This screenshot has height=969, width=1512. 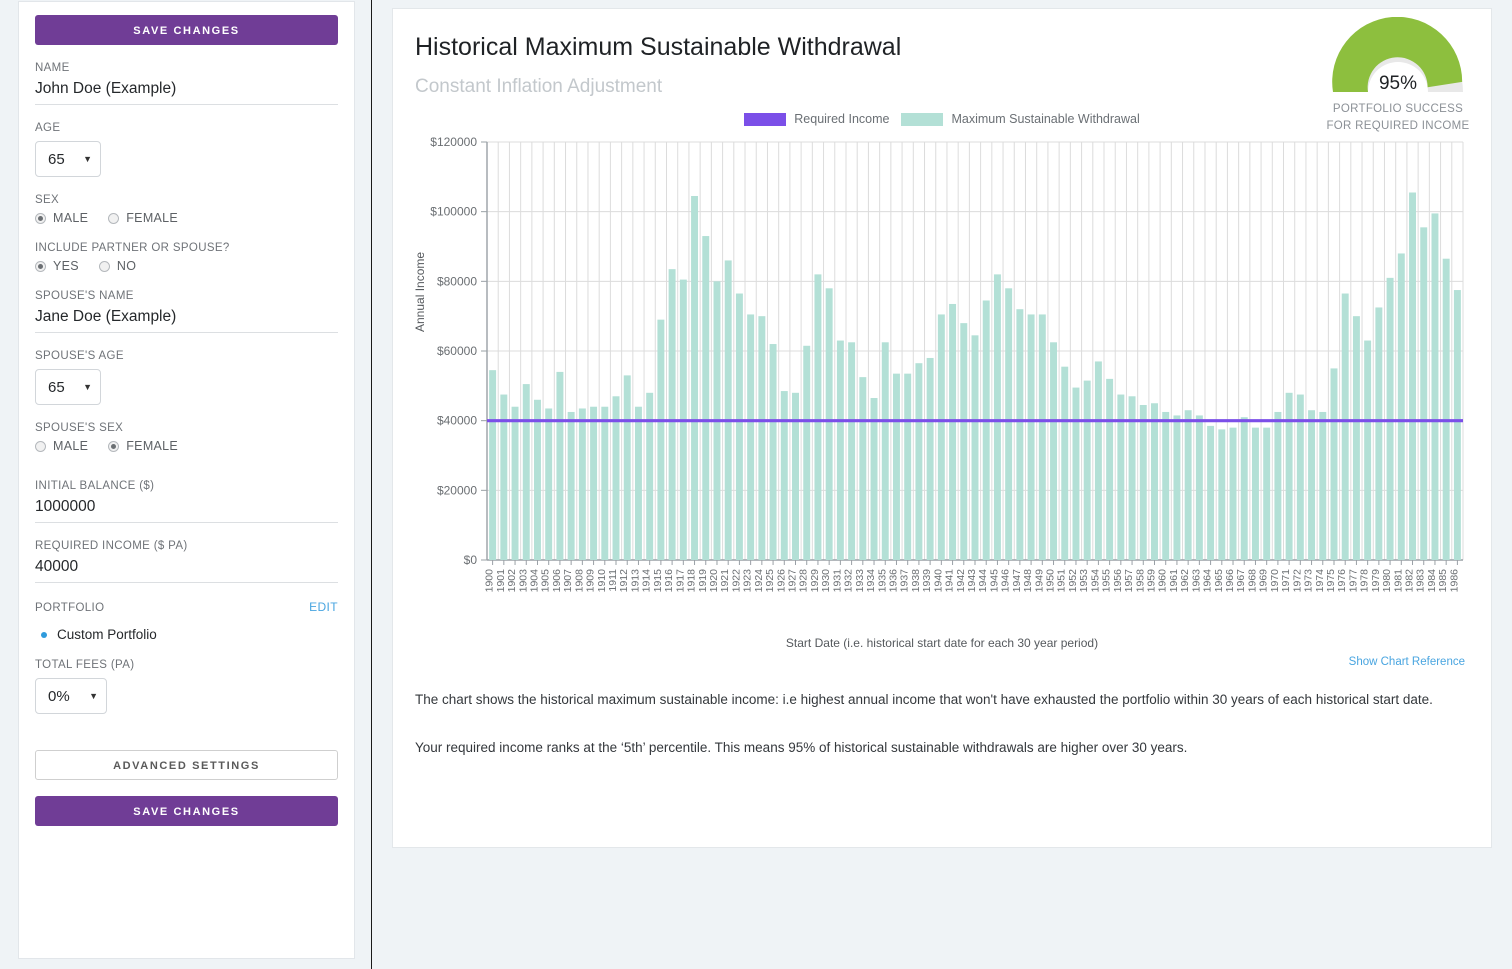 What do you see at coordinates (591, 581) in the screenshot?
I see `svg-text: 1909` at bounding box center [591, 581].